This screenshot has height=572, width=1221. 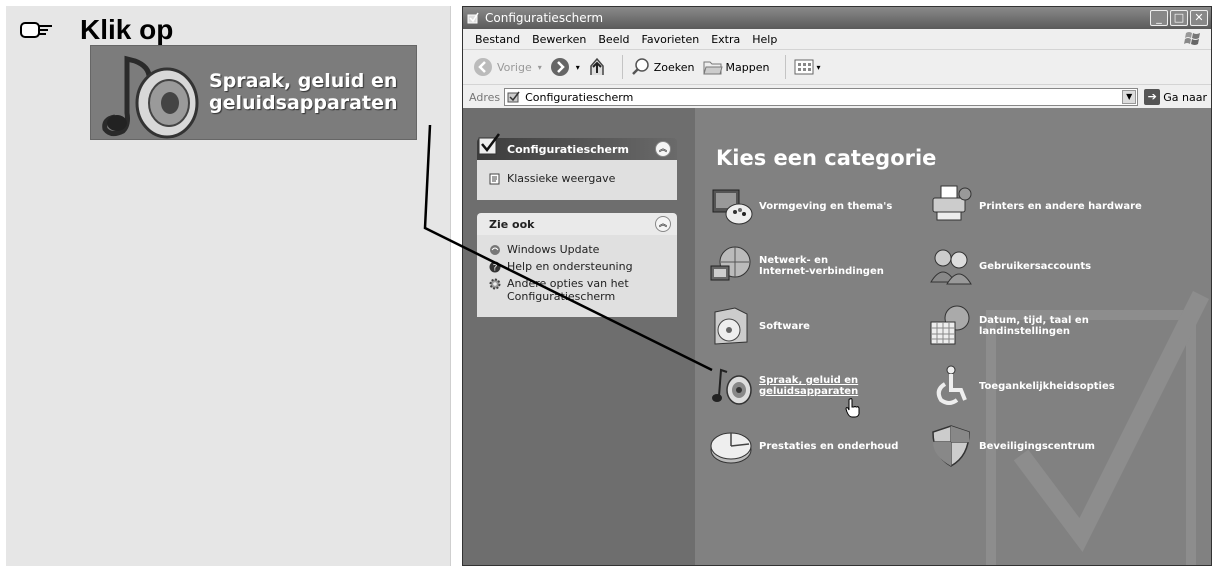 I want to click on help-support-label: Help en ondersteuning, so click(x=570, y=266).